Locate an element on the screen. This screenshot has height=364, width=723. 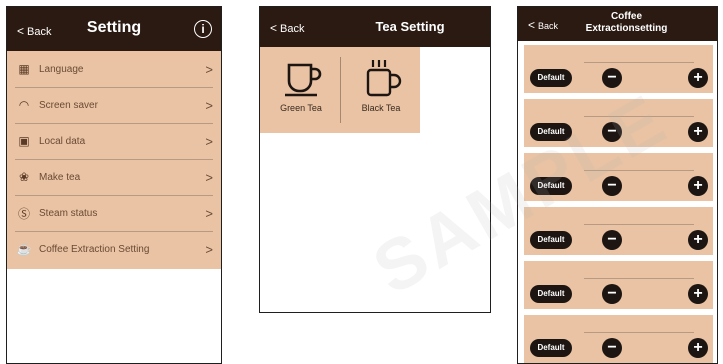
menu-item-label: Make tea is located at coordinates (60, 177).